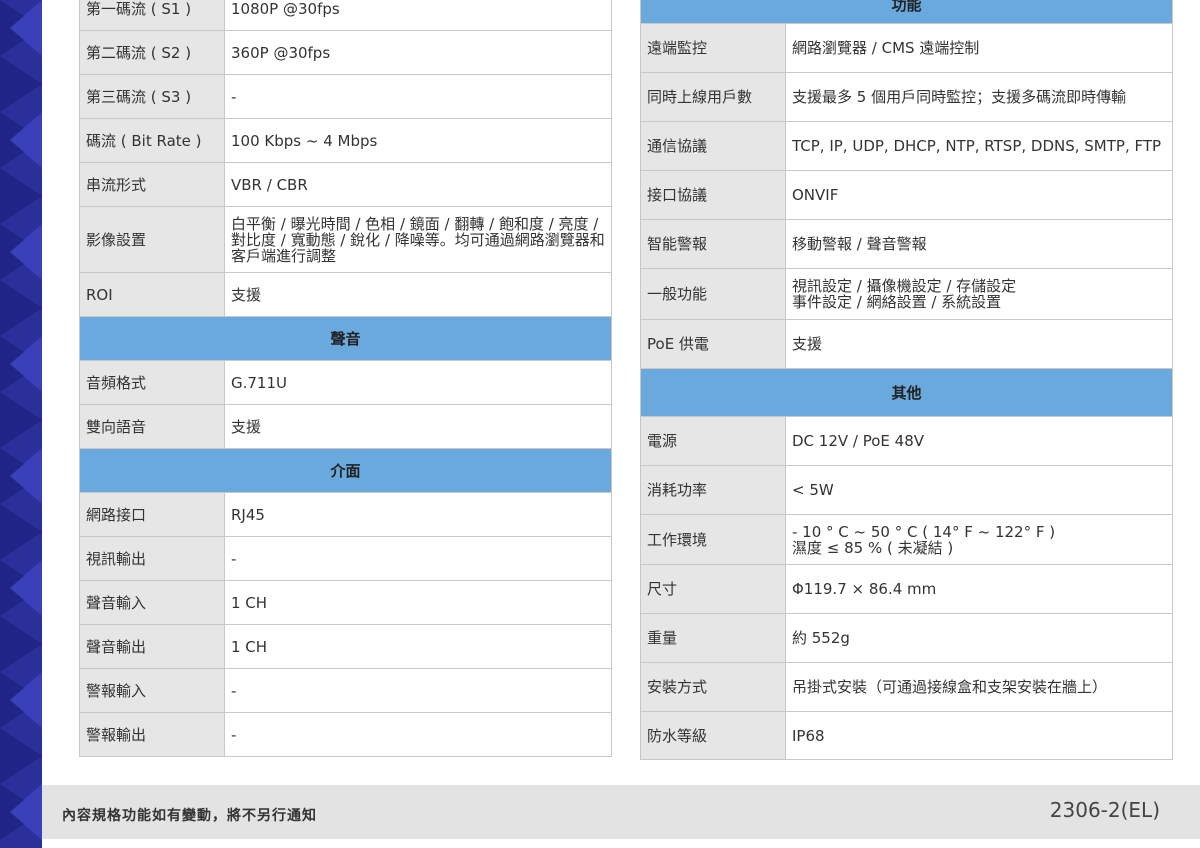 Image resolution: width=1200 pixels, height=848 pixels. I want to click on spec-value: 約 552g, so click(979, 638).